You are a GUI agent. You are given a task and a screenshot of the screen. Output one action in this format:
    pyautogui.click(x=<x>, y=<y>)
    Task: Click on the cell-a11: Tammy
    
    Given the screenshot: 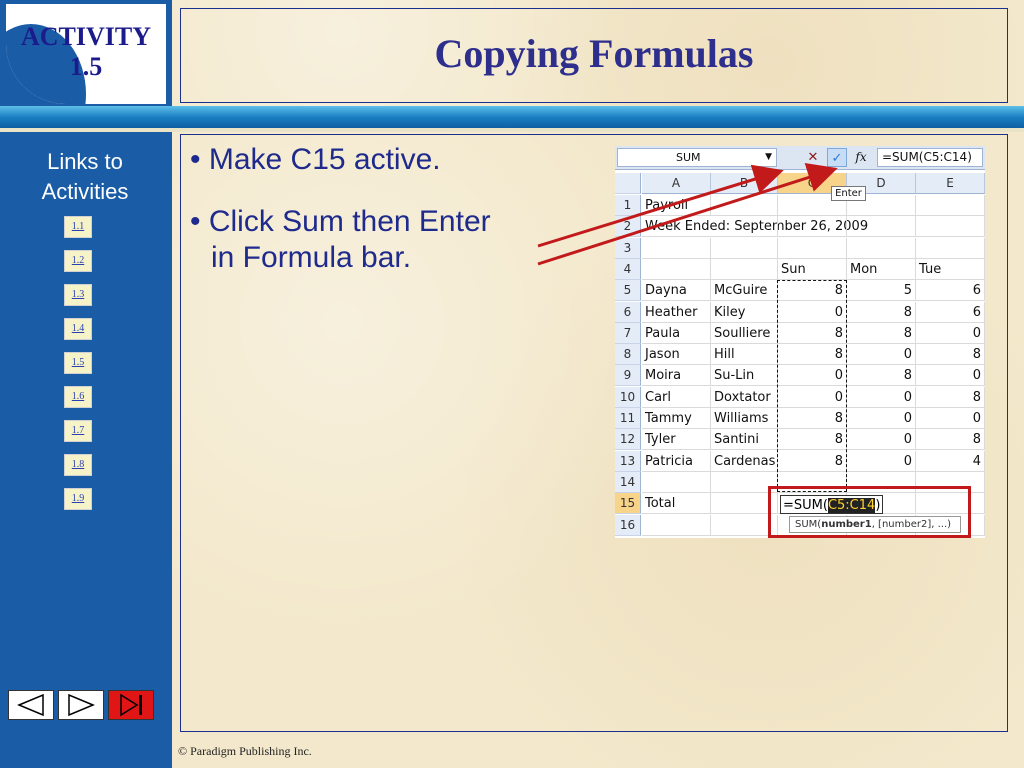 What is the action you would take?
    pyautogui.click(x=676, y=418)
    